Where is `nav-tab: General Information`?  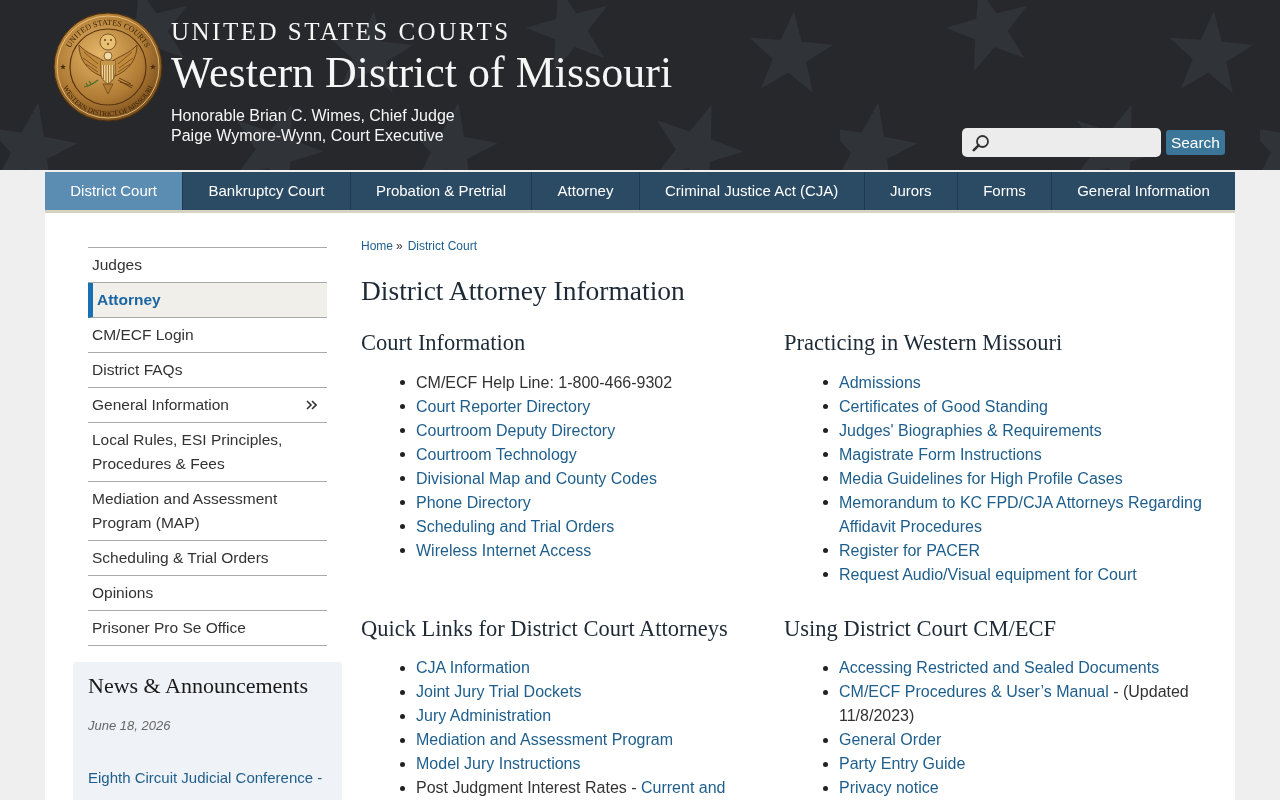
nav-tab: General Information is located at coordinates (1143, 191).